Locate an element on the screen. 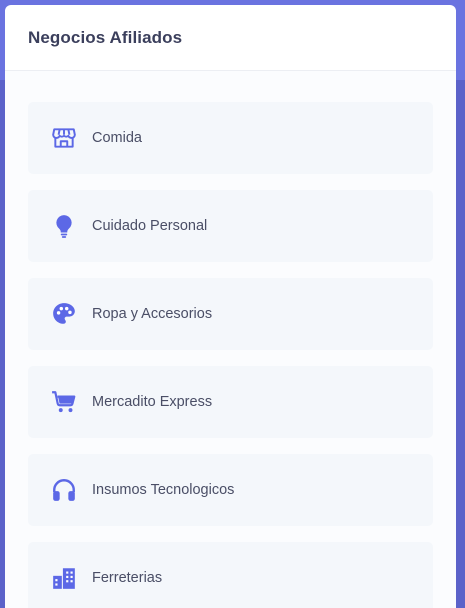 Image resolution: width=465 pixels, height=608 pixels. category-label: Comida is located at coordinates (117, 138).